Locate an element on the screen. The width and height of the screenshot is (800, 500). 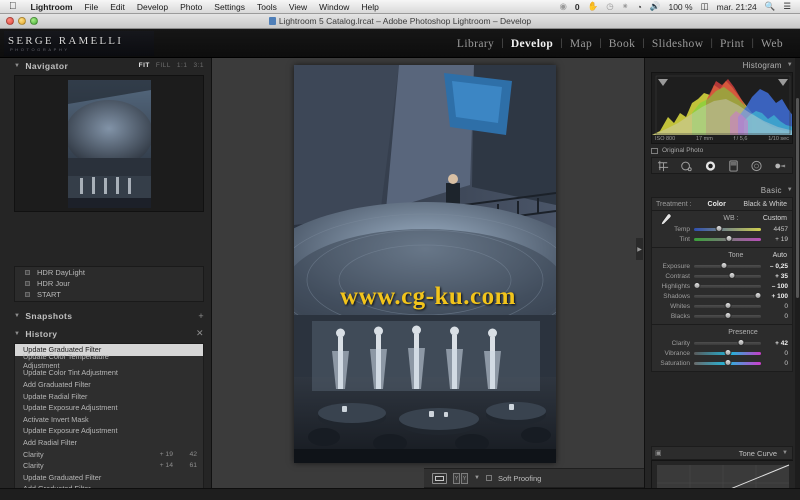
plus-icon: + is located at coordinates (201, 316).